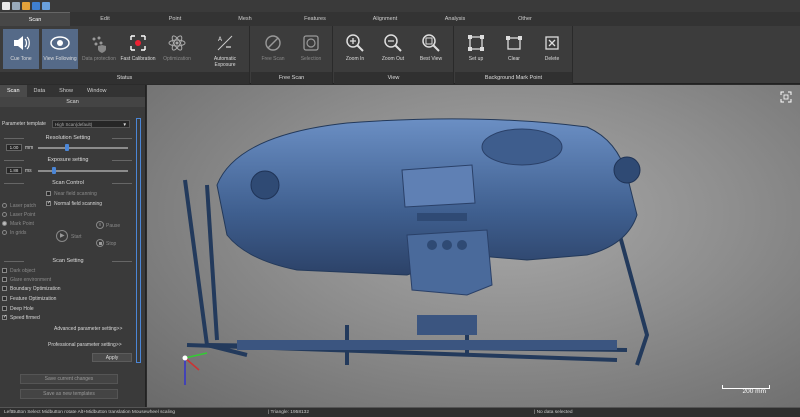  Describe the element at coordinates (91, 124) in the screenshot. I see `parameter-template-select: High Scan(default) ▼` at that location.